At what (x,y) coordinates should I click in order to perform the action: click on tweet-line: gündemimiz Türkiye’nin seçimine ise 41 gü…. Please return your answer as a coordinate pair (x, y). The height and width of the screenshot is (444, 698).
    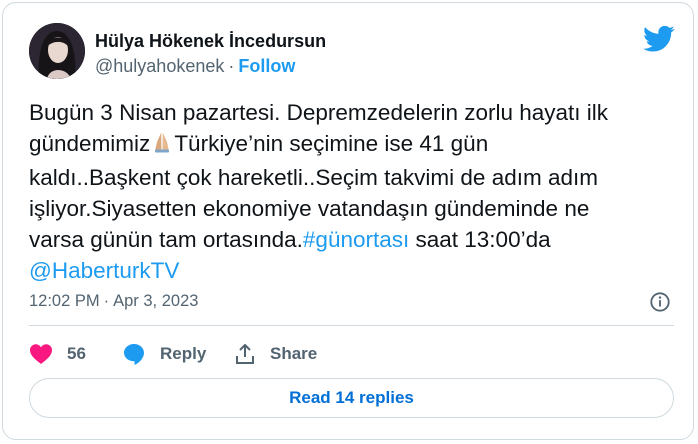
    Looking at the image, I should click on (354, 145).